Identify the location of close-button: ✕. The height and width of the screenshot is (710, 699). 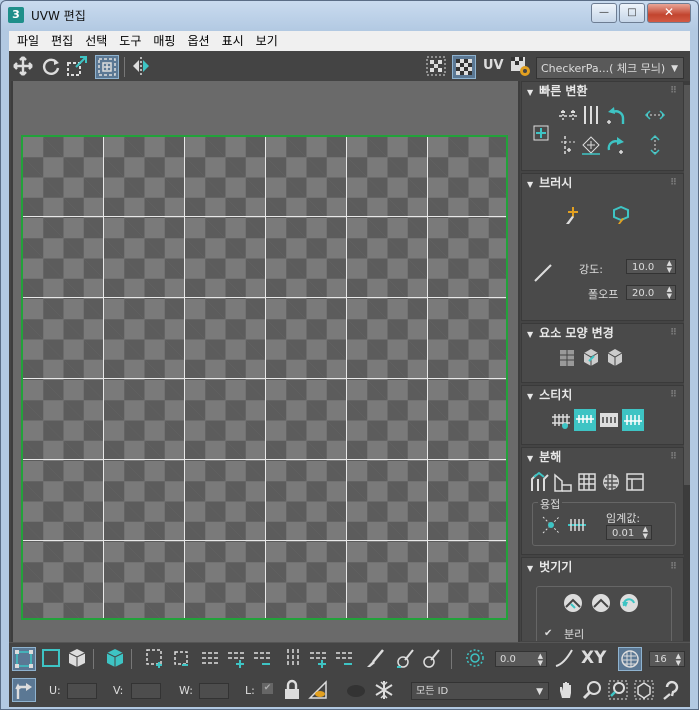
(669, 13).